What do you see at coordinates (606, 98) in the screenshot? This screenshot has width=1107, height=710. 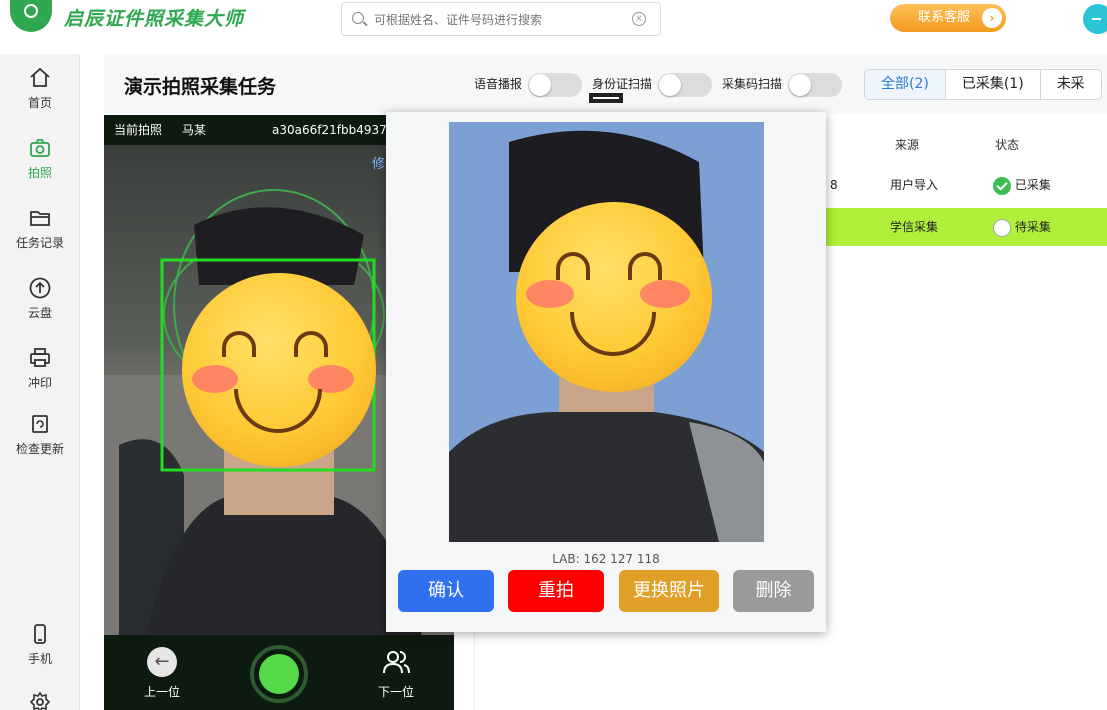 I see `drag-handle` at bounding box center [606, 98].